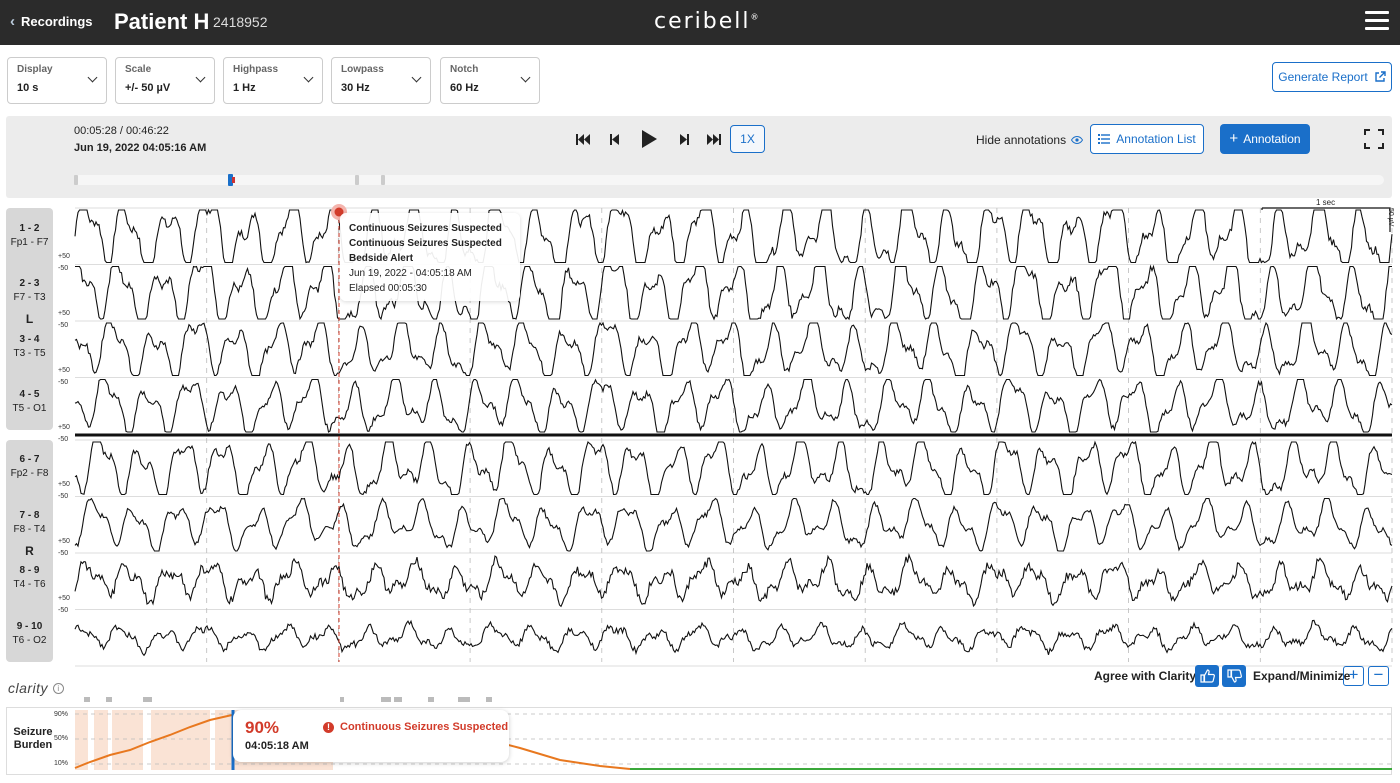 The height and width of the screenshot is (783, 1400). What do you see at coordinates (699, 741) in the screenshot?
I see `seizure-burden-panel` at bounding box center [699, 741].